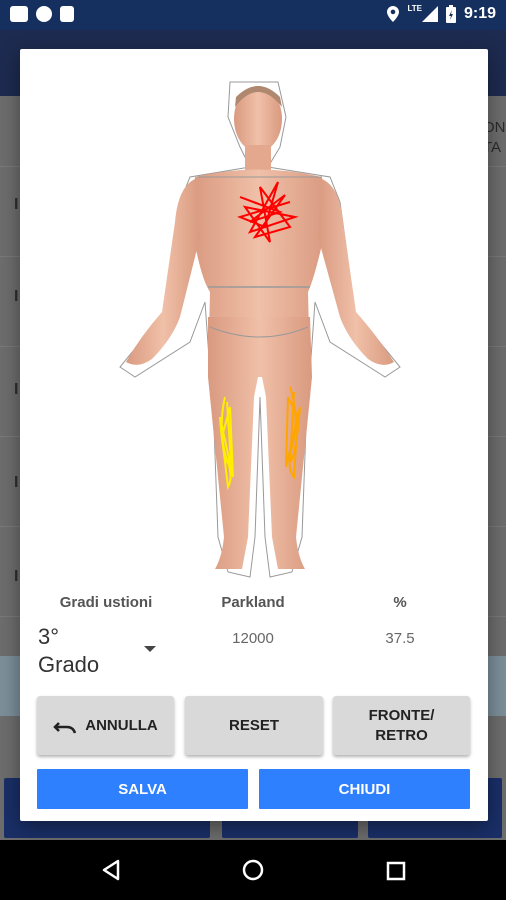  What do you see at coordinates (106, 602) in the screenshot?
I see `grade-column-header: Gradi ustioni` at bounding box center [106, 602].